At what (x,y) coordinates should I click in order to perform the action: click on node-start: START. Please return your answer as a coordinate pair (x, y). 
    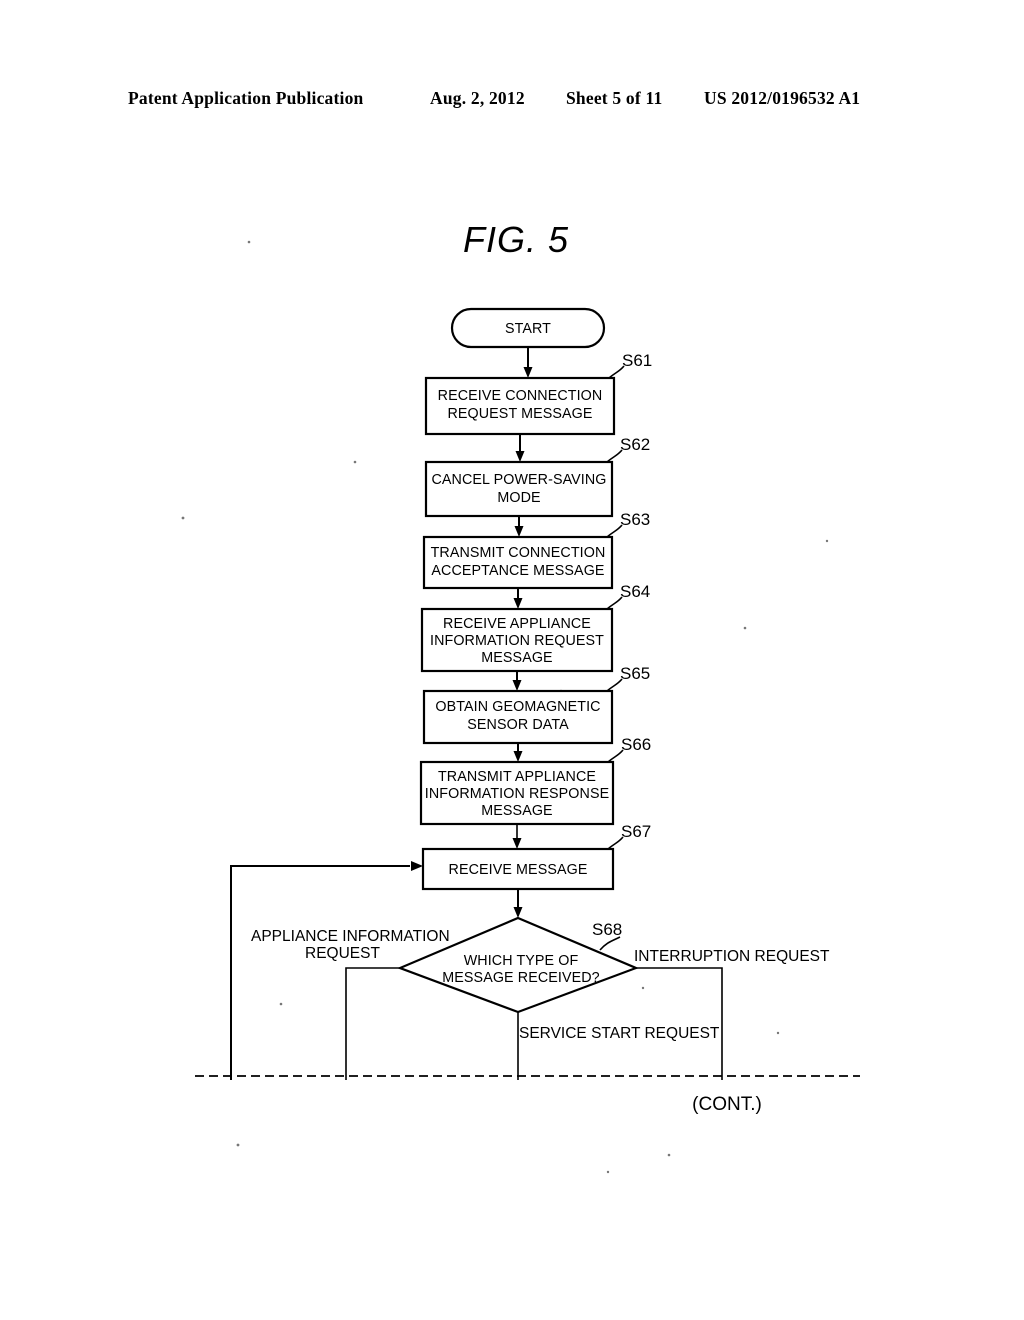
    Looking at the image, I should click on (528, 328).